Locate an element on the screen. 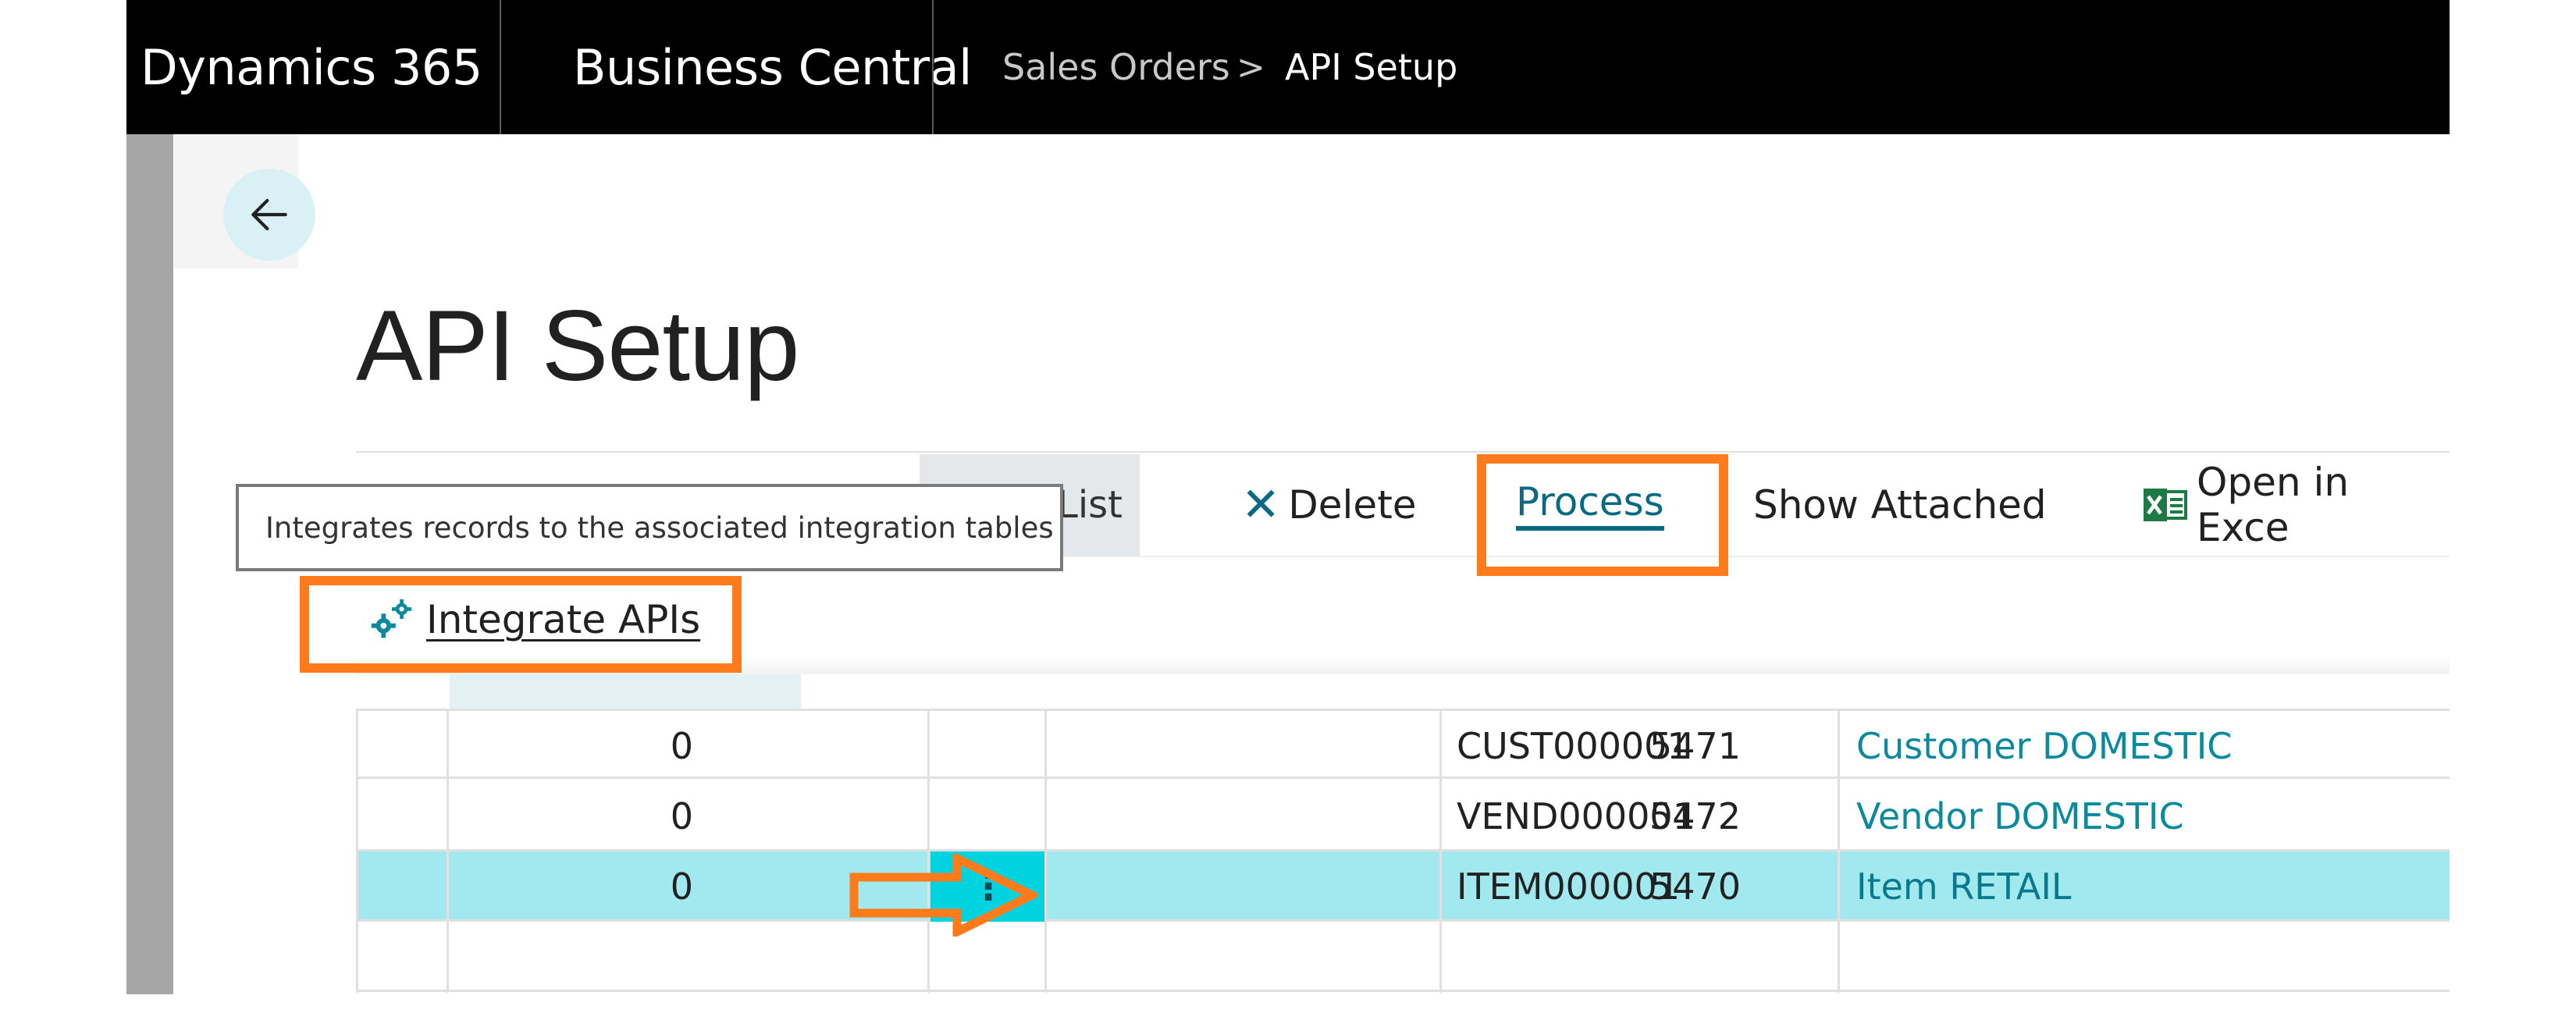  back-button is located at coordinates (269, 215).